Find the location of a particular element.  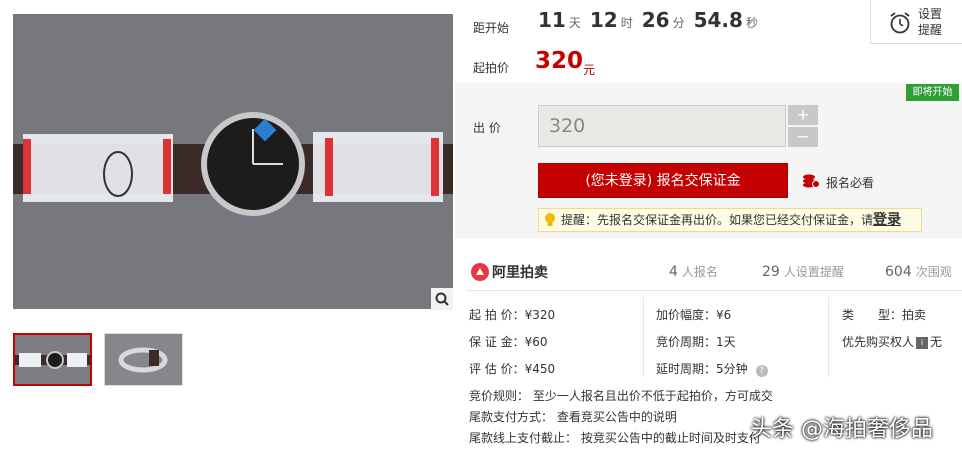

help-icon: ? is located at coordinates (761, 371).